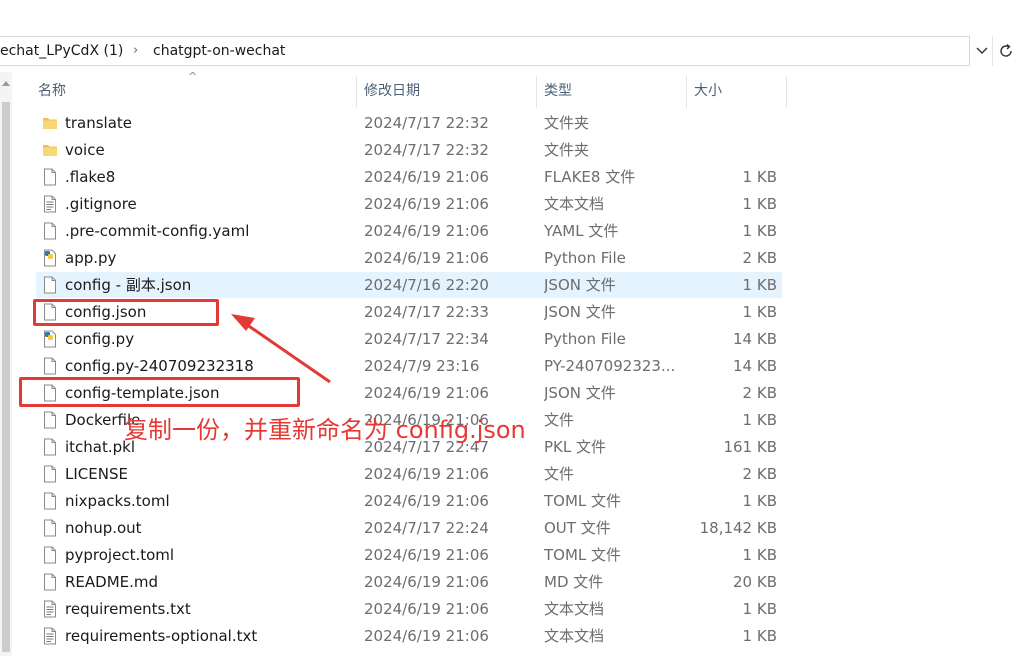 This screenshot has width=1019, height=656. Describe the element at coordinates (422, 366) in the screenshot. I see `file-date-modified: 2024/7/9 23:16` at that location.